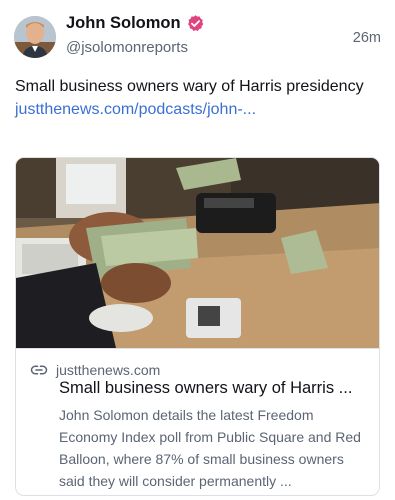 Image resolution: width=395 pixels, height=500 pixels. I want to click on card-domain-row: justthenews.com, so click(95, 370).